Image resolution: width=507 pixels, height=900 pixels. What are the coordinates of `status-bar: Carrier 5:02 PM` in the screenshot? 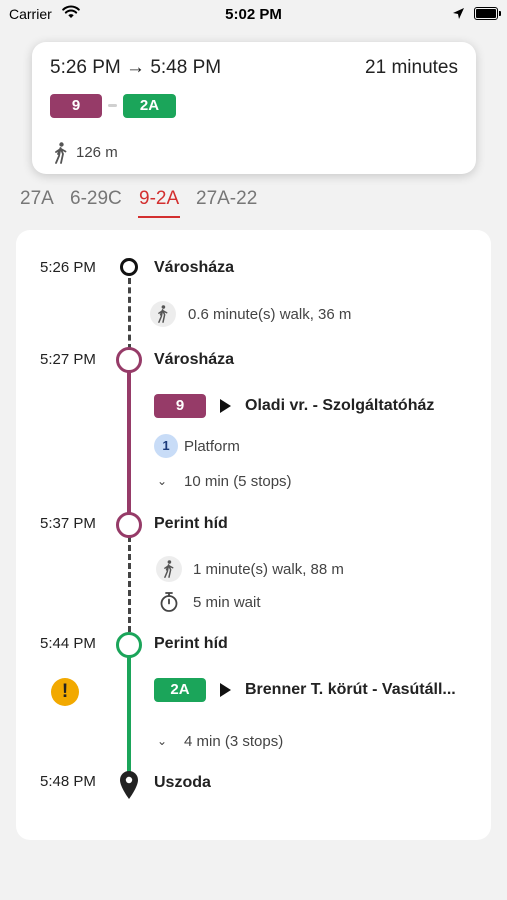 It's located at (253, 15).